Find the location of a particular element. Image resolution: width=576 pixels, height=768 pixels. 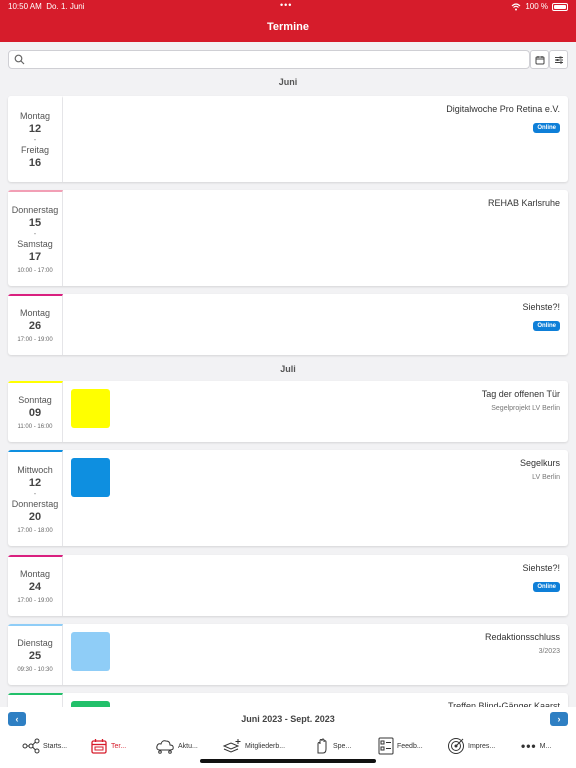

page-title: Termine is located at coordinates (288, 27).